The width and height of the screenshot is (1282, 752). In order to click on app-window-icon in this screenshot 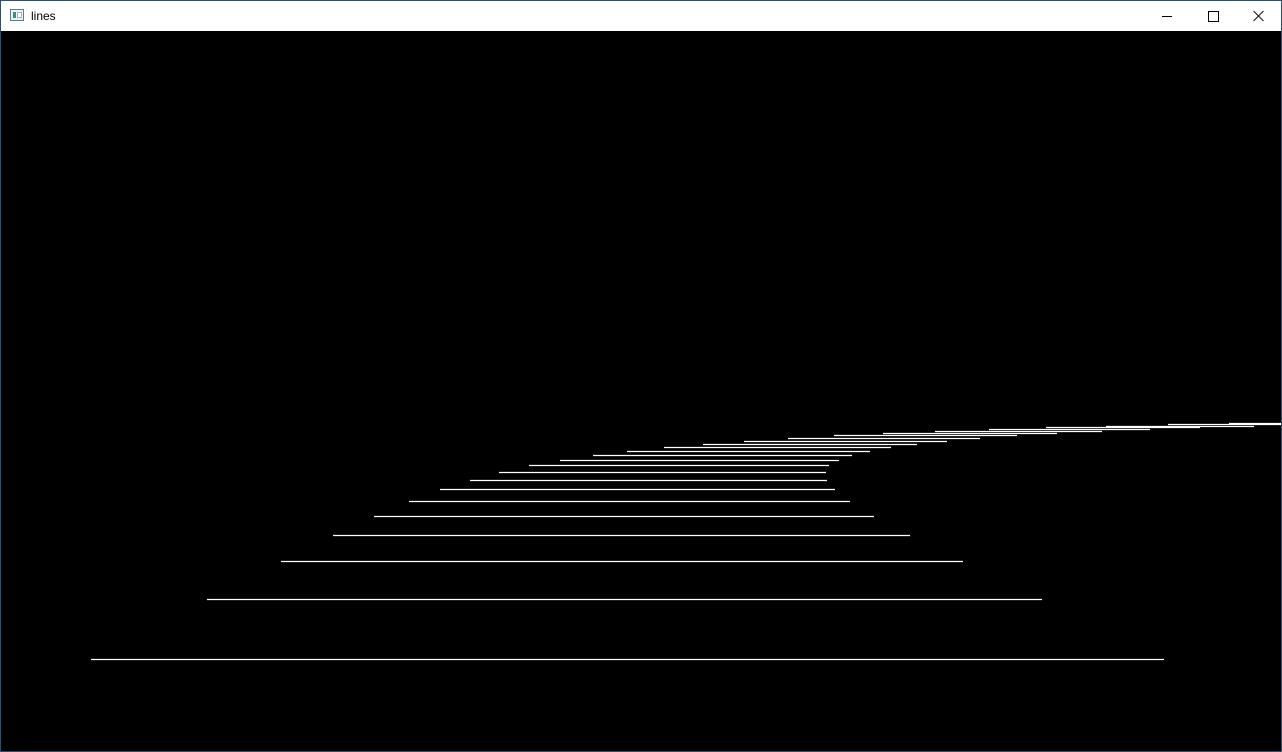, I will do `click(17, 15)`.